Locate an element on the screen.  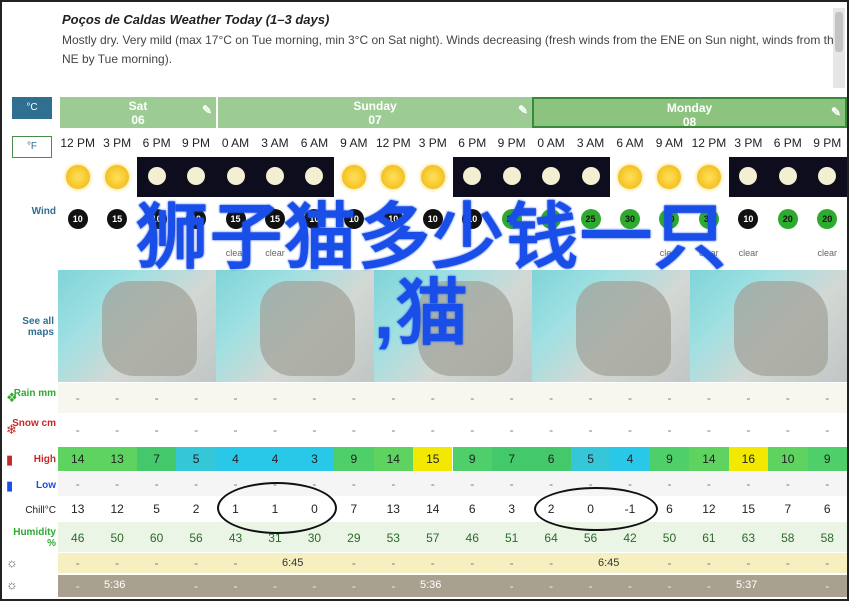
time-label: 9 PM is located at coordinates (511, 143).